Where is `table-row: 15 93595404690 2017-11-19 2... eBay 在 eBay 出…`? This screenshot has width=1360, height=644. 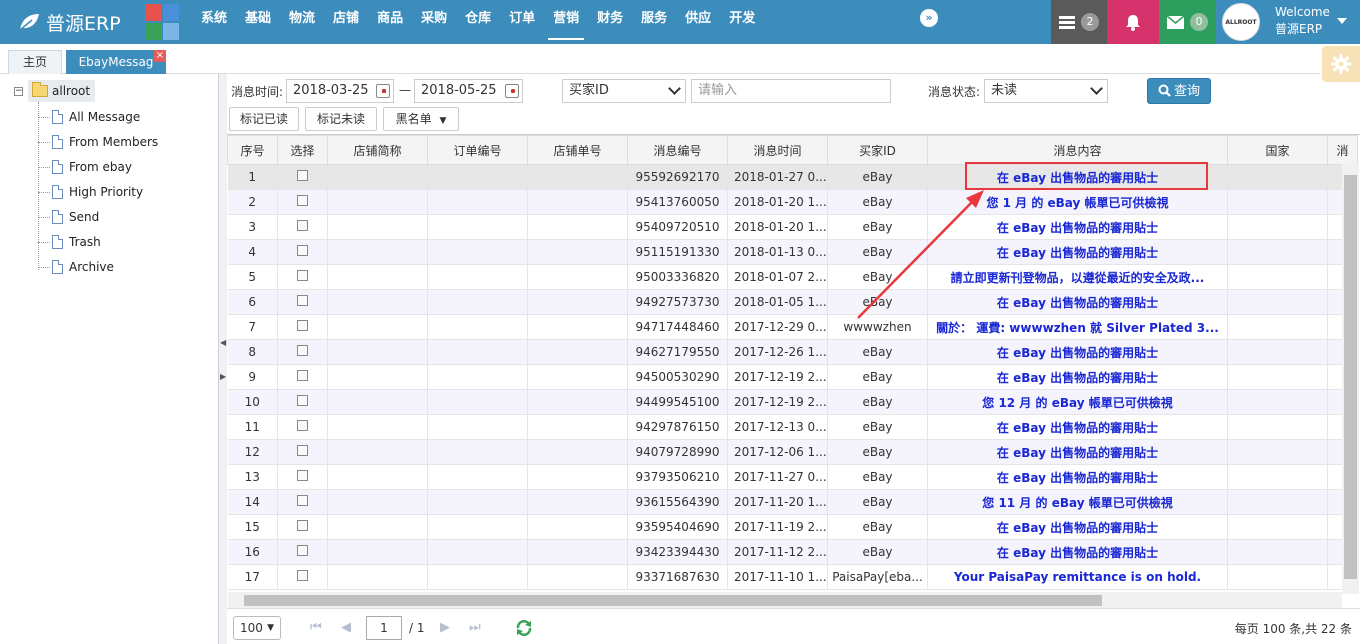
table-row: 15 93595404690 2017-11-19 2... eBay 在 eBay 出… is located at coordinates (792, 527).